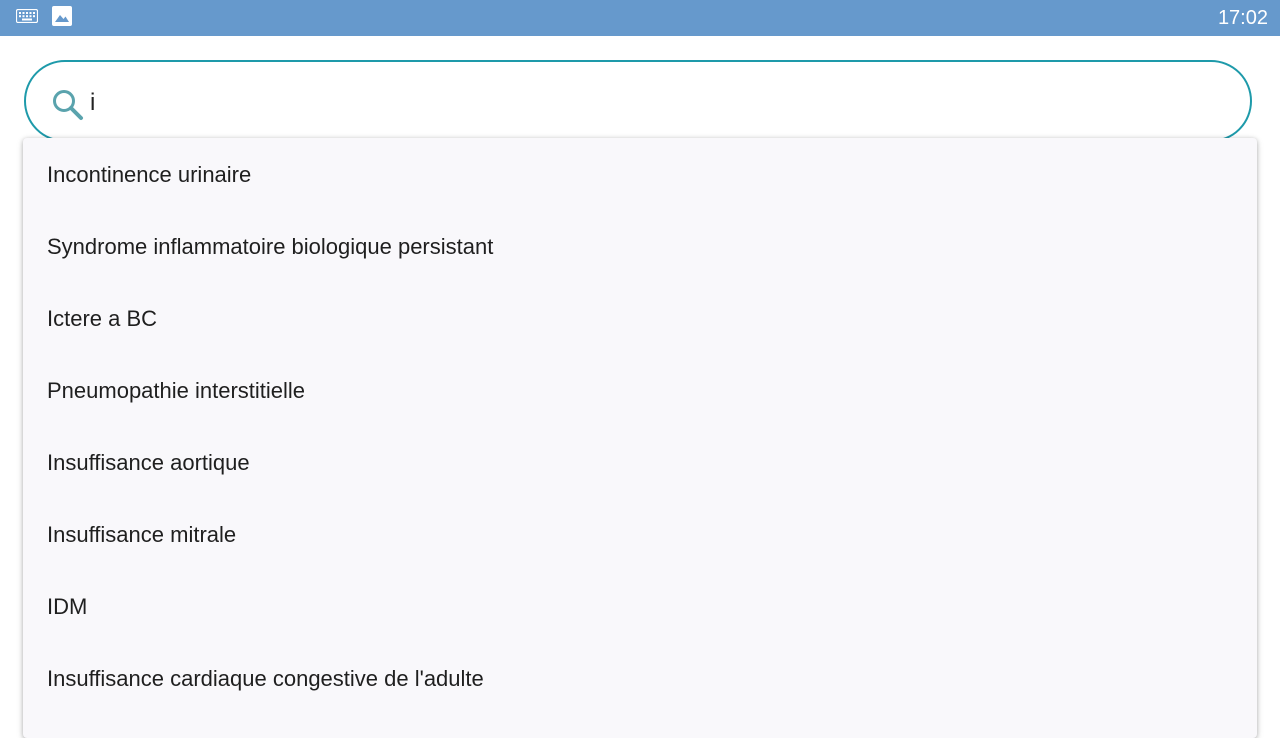  I want to click on suggestion-item: Pneumopathie interstitielle, so click(640, 390).